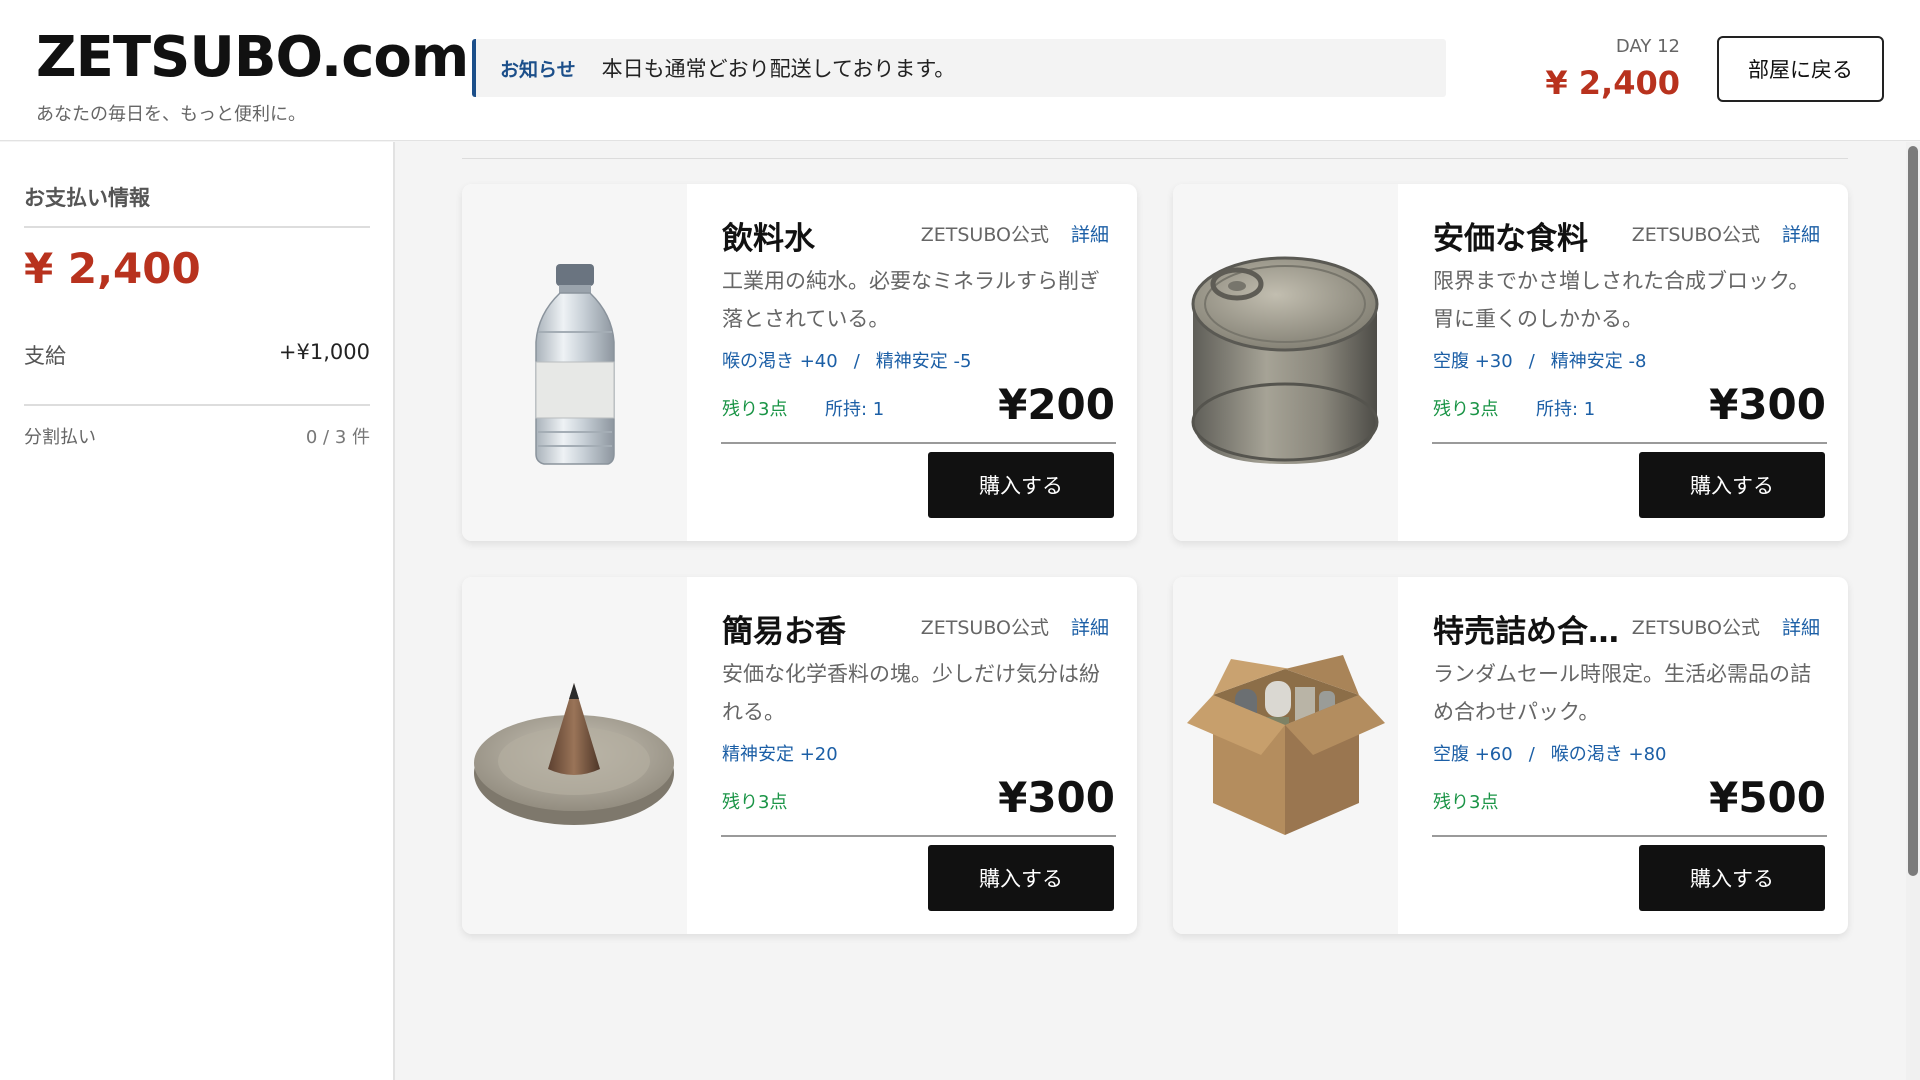 The image size is (1920, 1080). Describe the element at coordinates (768, 239) in the screenshot. I see `product-name: 飲料水` at that location.